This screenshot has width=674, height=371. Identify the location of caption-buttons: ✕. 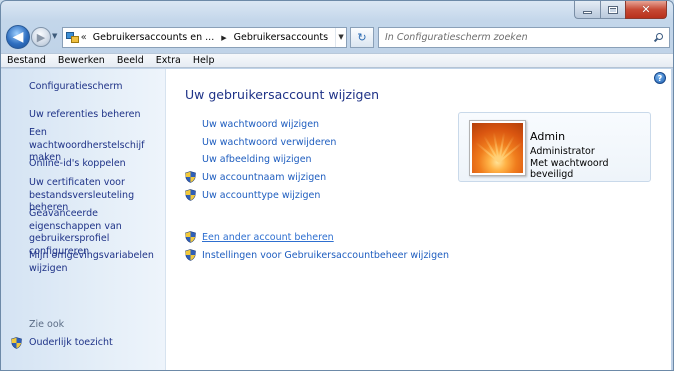
(620, 10).